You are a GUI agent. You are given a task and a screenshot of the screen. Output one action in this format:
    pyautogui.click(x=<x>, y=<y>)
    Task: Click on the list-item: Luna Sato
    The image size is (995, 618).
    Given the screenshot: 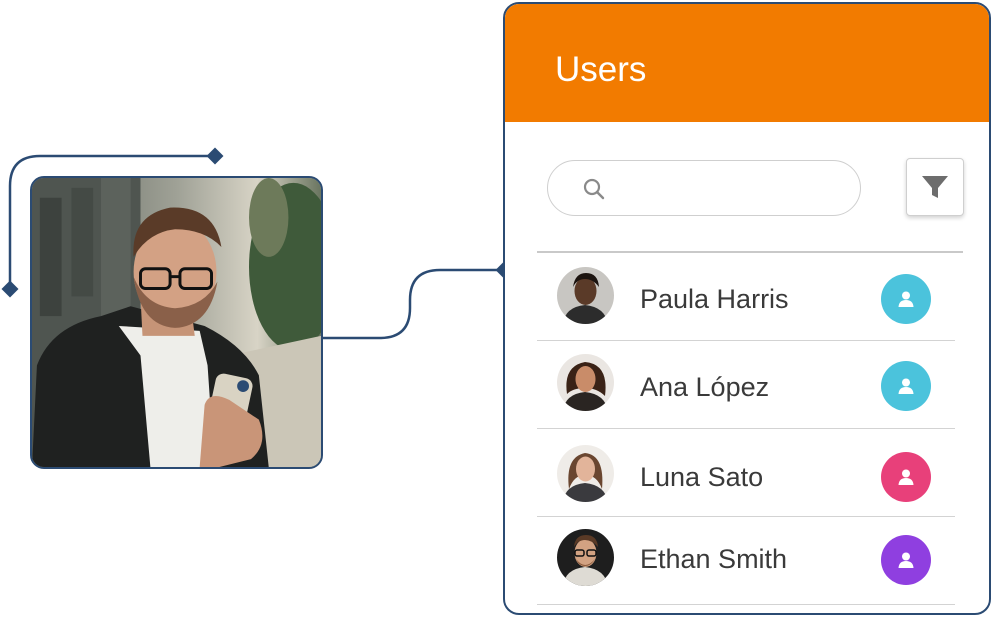 What is the action you would take?
    pyautogui.click(x=746, y=473)
    